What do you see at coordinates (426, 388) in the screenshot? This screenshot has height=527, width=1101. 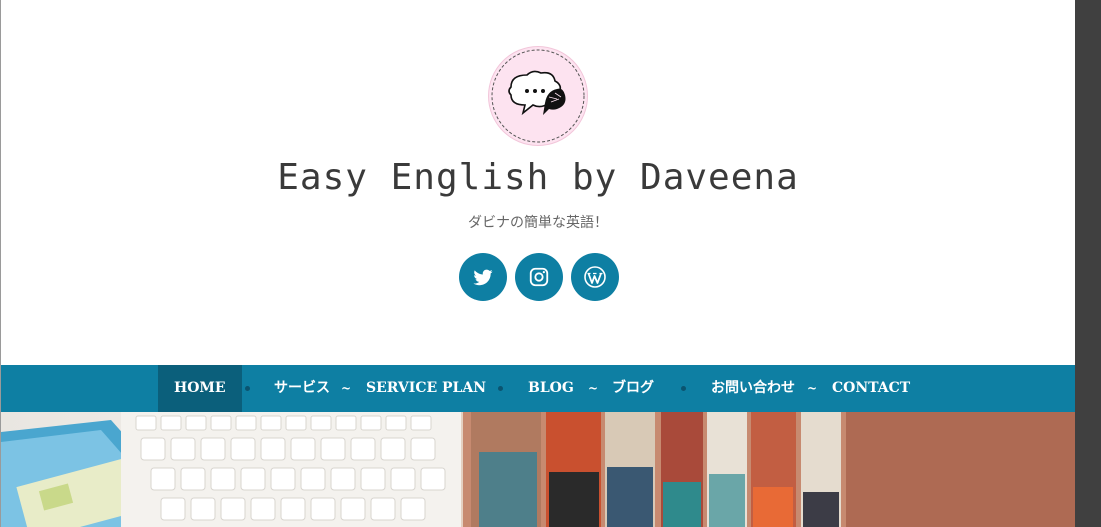 I see `nav-service-plan: SERVICE PLAN` at bounding box center [426, 388].